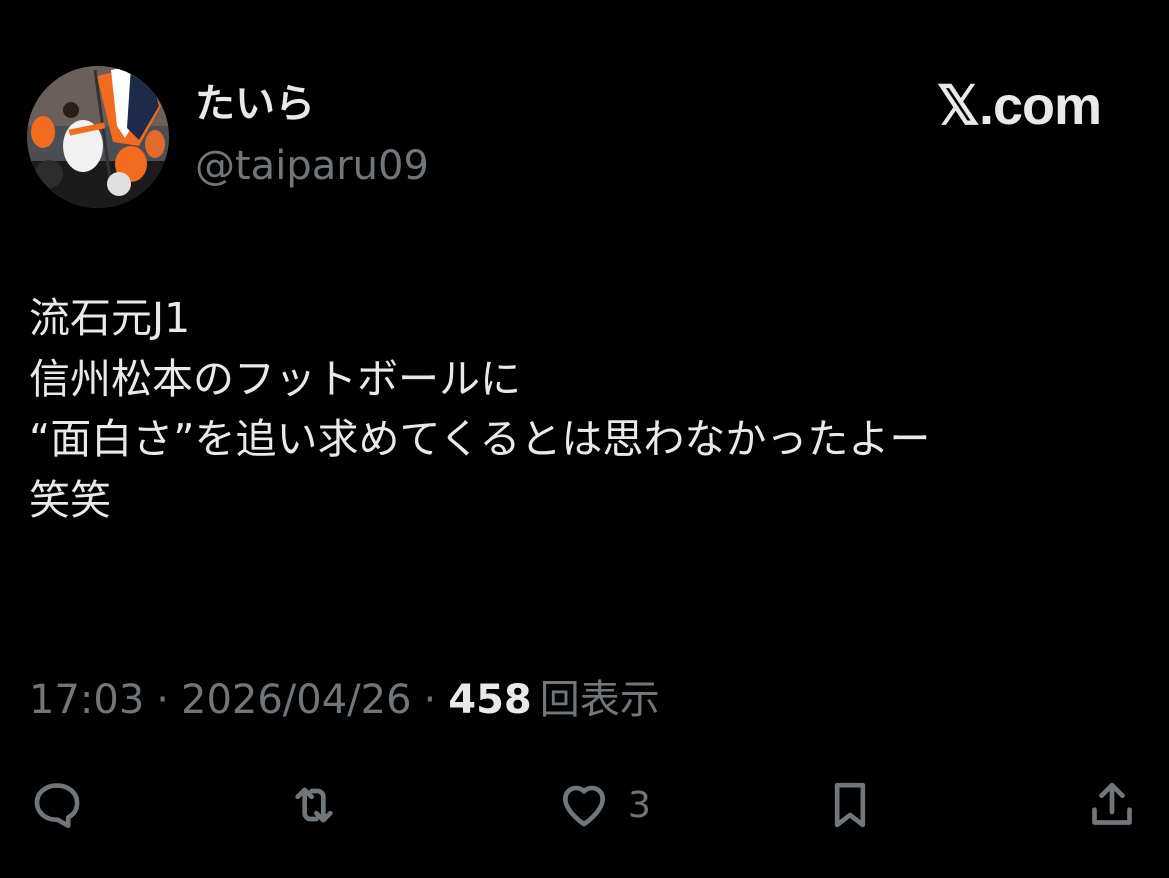 Image resolution: width=1169 pixels, height=878 pixels. What do you see at coordinates (584, 806) in the screenshot?
I see `heart-icon` at bounding box center [584, 806].